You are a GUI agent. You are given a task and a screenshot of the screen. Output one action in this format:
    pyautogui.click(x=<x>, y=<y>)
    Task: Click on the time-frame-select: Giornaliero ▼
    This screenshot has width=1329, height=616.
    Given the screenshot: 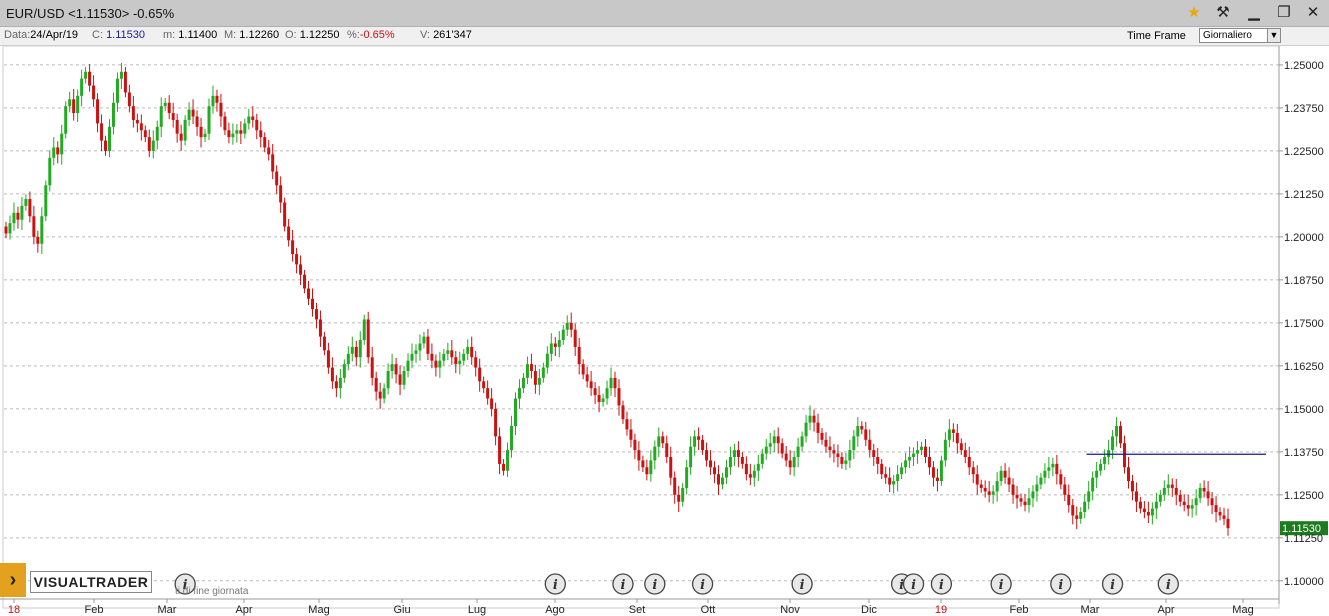 What is the action you would take?
    pyautogui.click(x=1240, y=35)
    